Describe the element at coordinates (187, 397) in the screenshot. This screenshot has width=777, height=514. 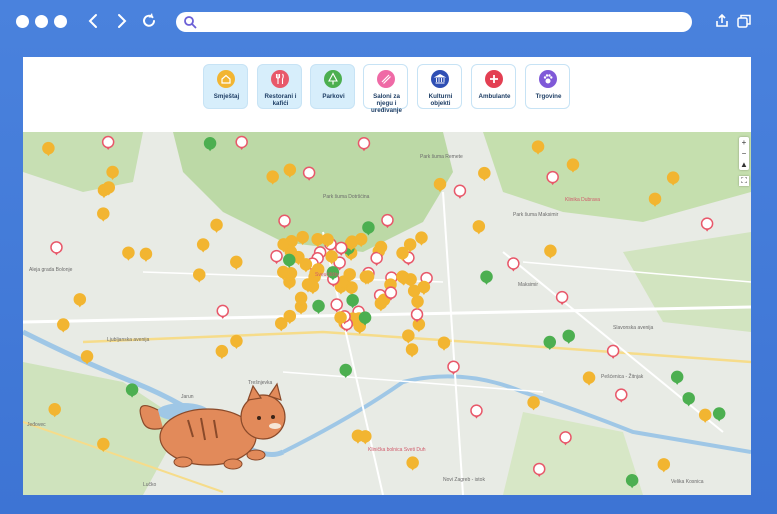
I see `map-label: Jarun` at that location.